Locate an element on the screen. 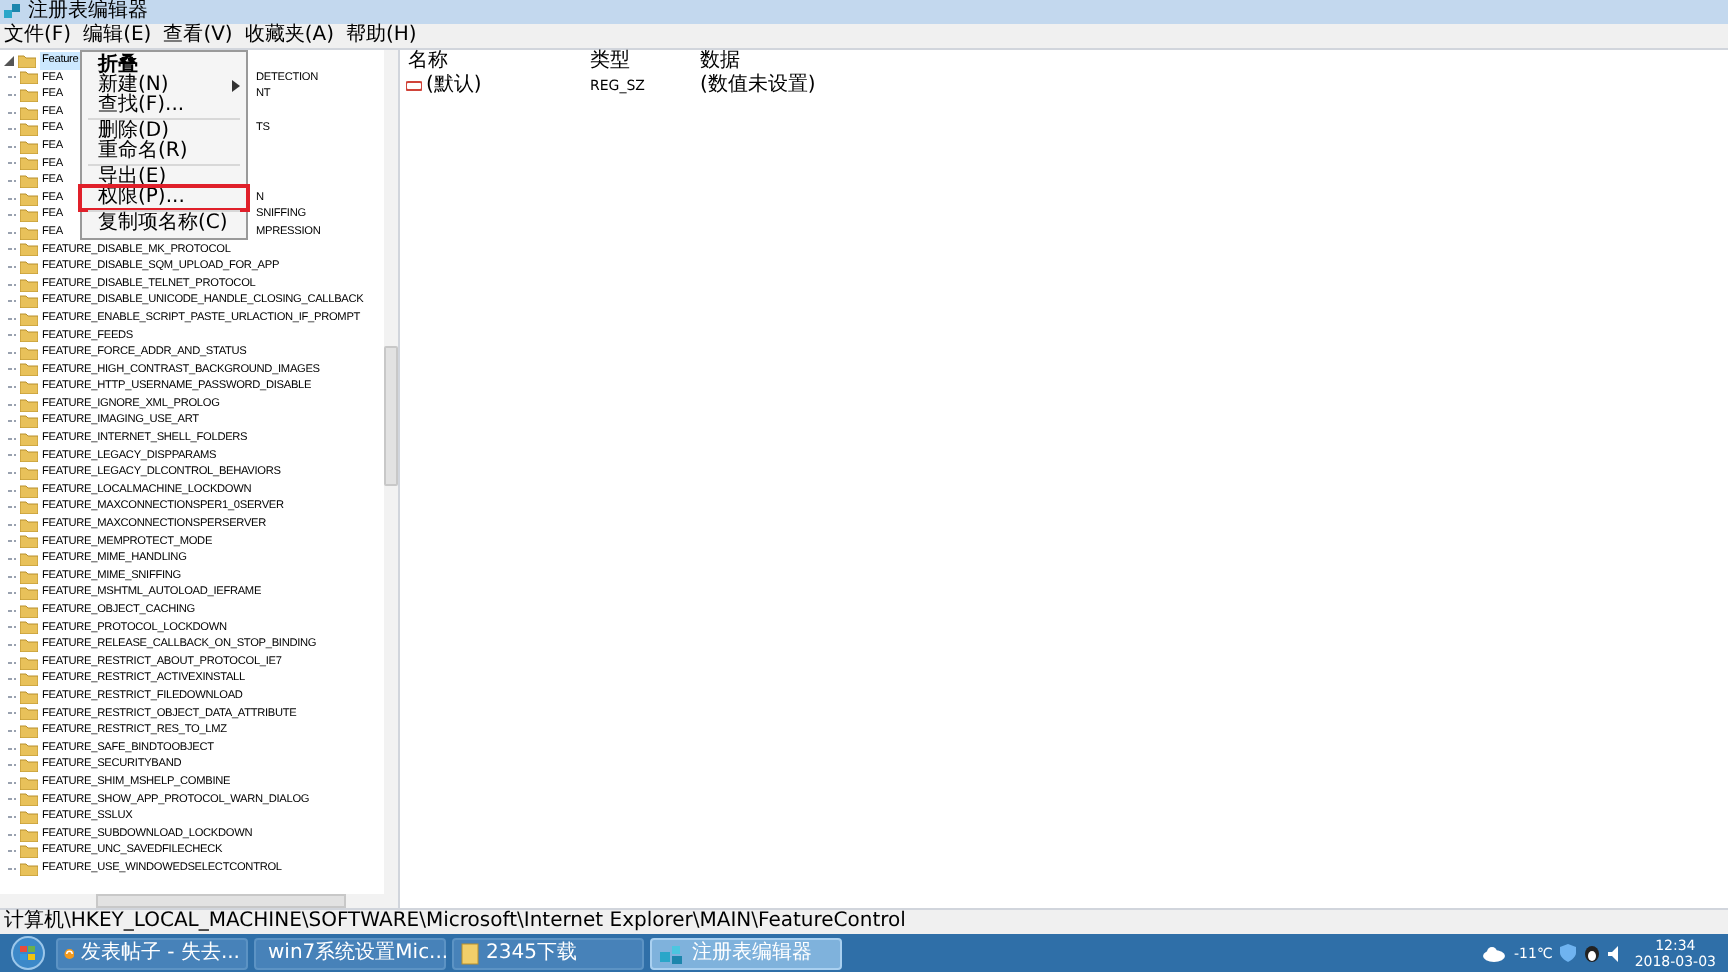 The image size is (1728, 972). string-value-icon is located at coordinates (414, 86).